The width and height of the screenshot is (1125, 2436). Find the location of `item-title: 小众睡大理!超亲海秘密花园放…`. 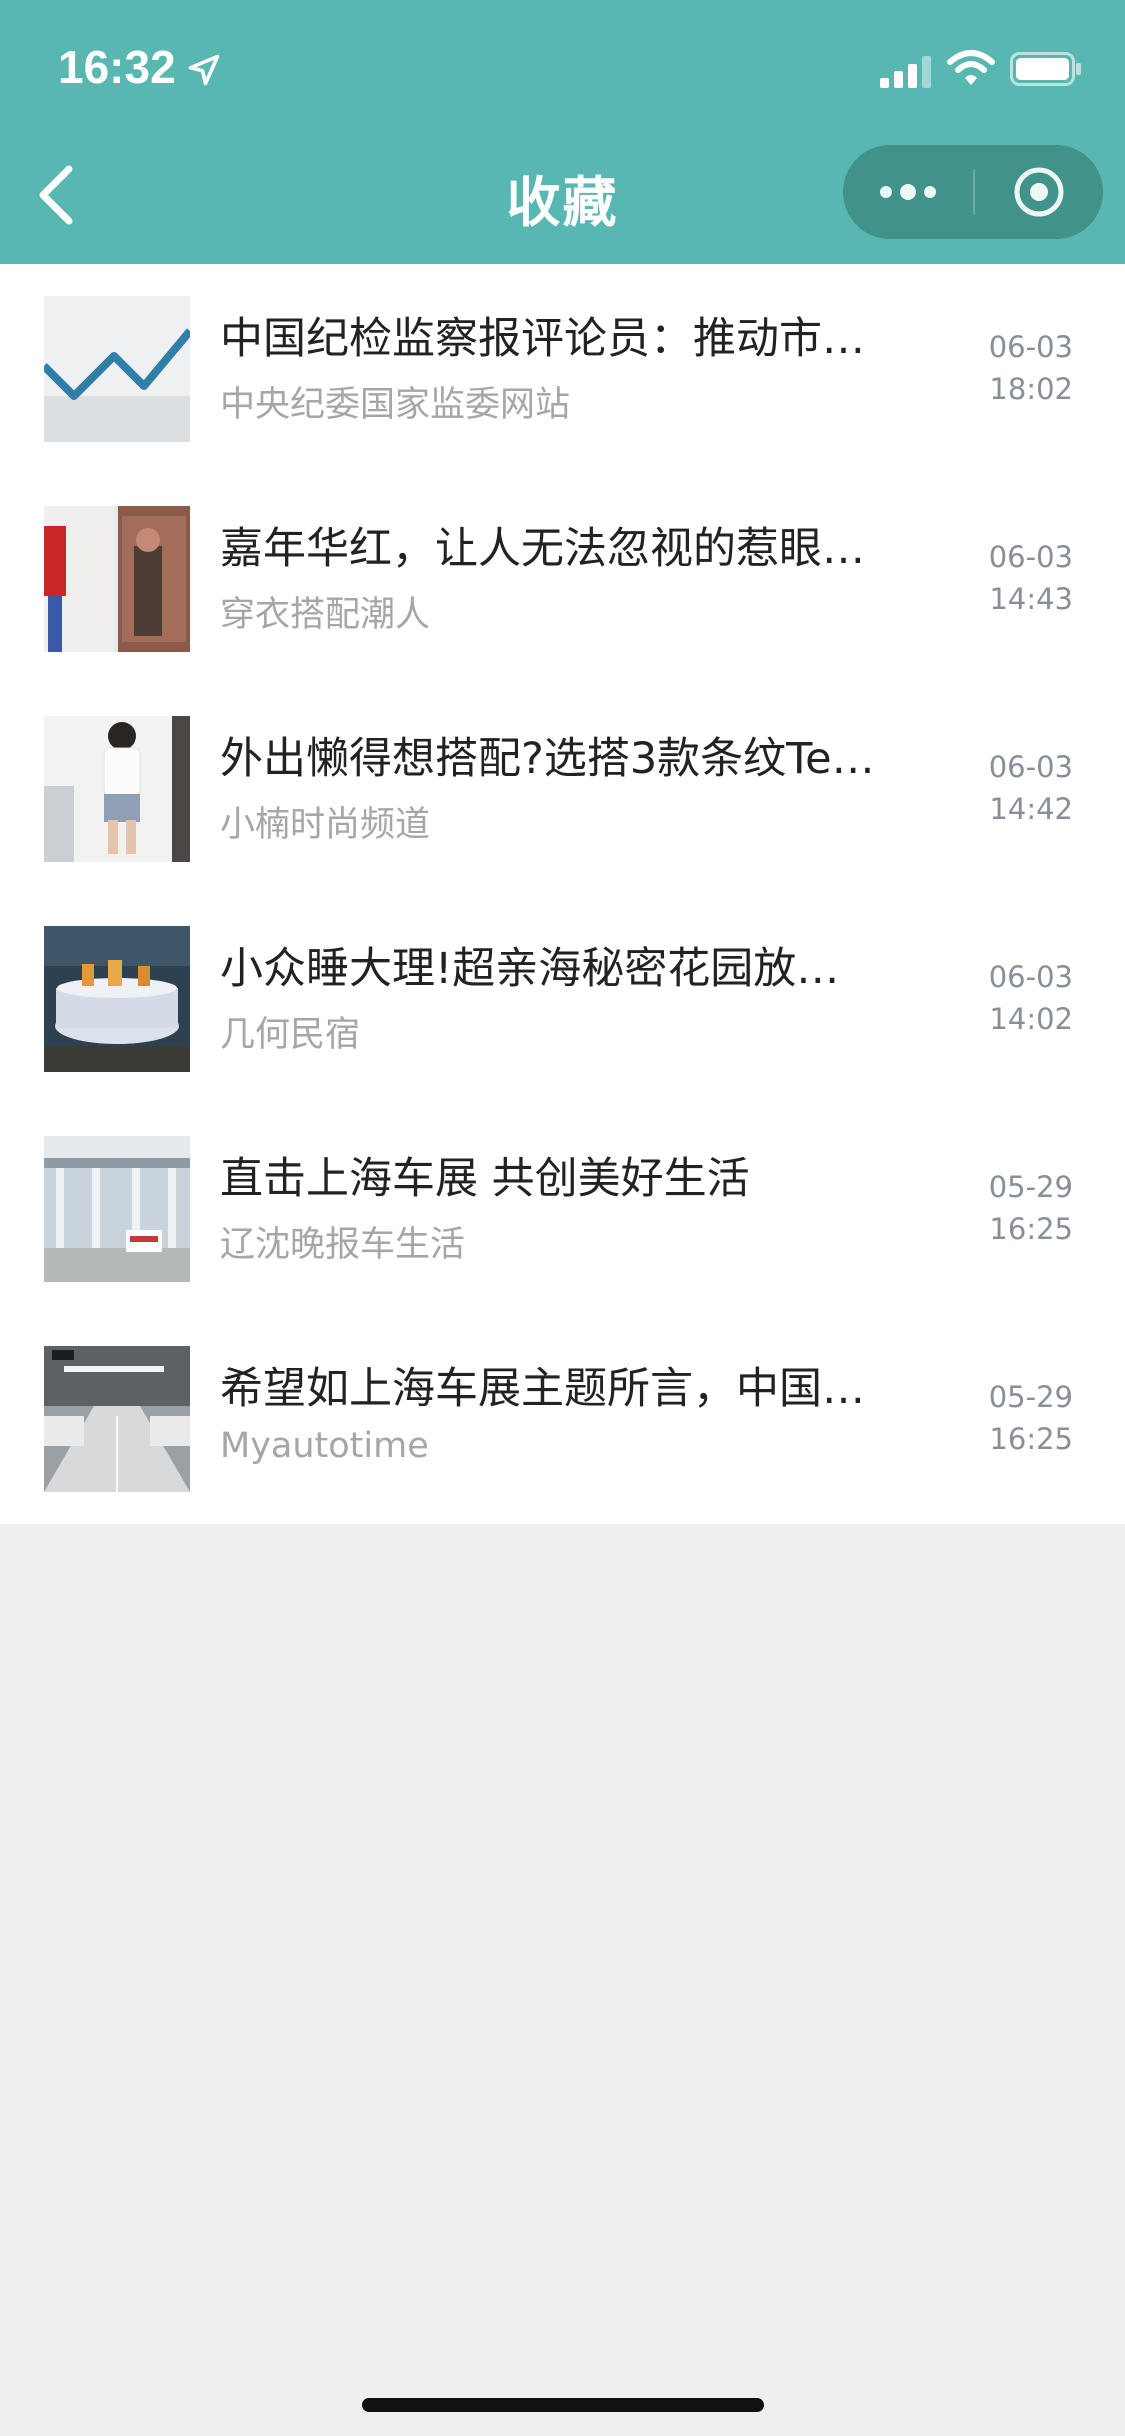

item-title: 小众睡大理!超亲海秘密花园放… is located at coordinates (530, 969).